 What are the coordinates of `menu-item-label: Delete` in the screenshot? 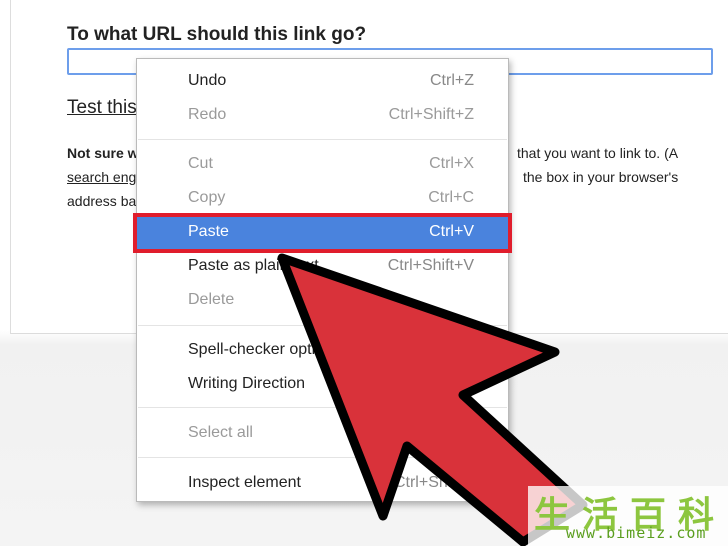 It's located at (211, 299).